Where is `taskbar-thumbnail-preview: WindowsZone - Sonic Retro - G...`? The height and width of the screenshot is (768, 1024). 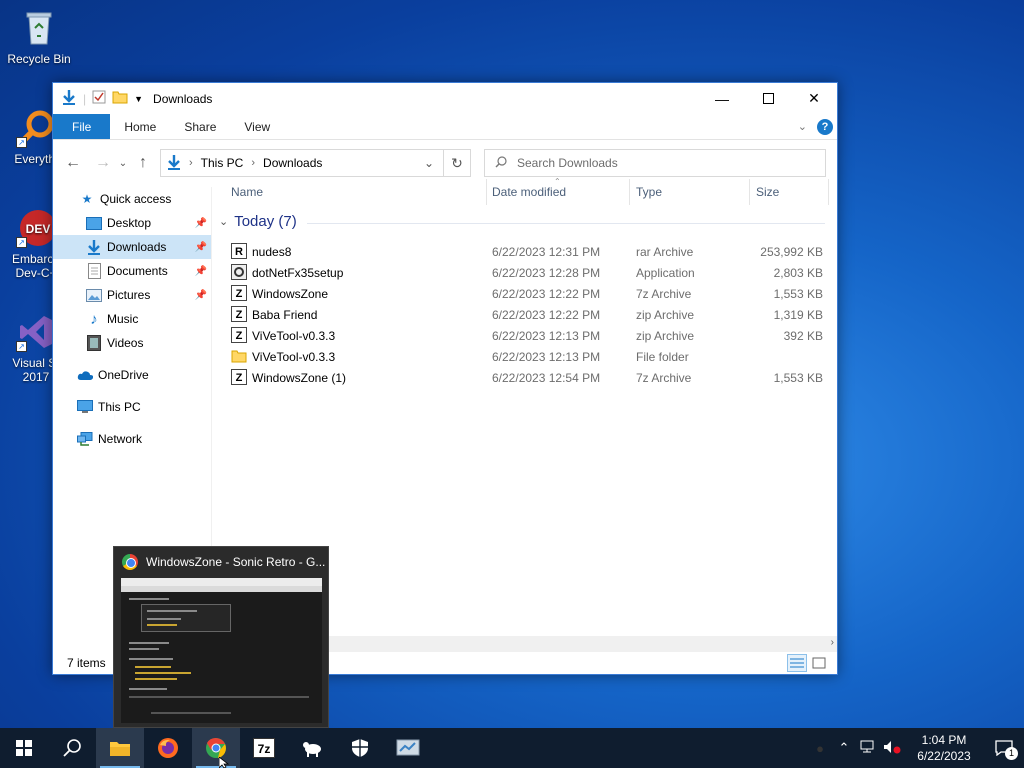
taskbar-thumbnail-preview: WindowsZone - Sonic Retro - G... is located at coordinates (221, 637).